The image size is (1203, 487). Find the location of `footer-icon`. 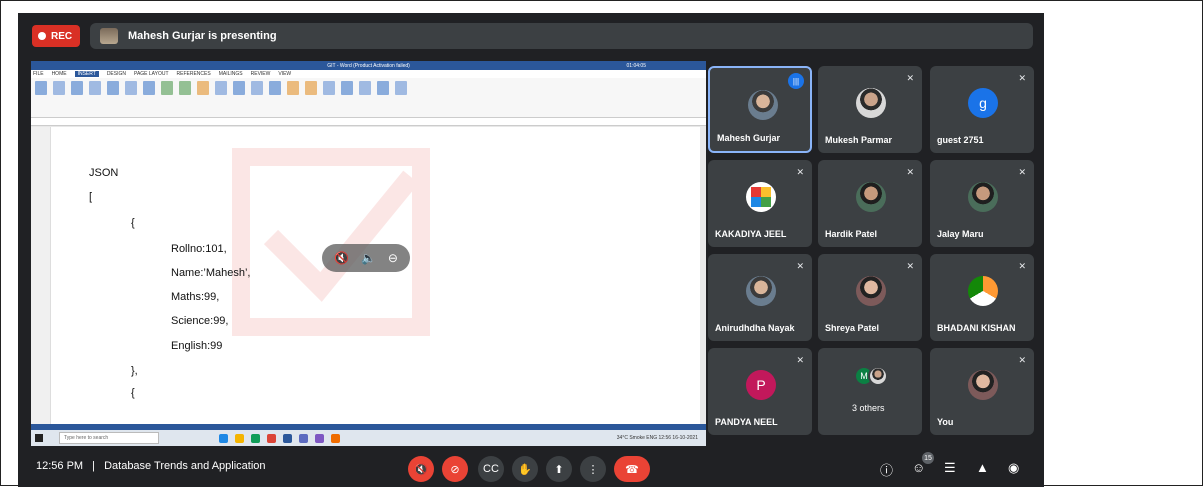

footer-icon is located at coordinates (311, 88).